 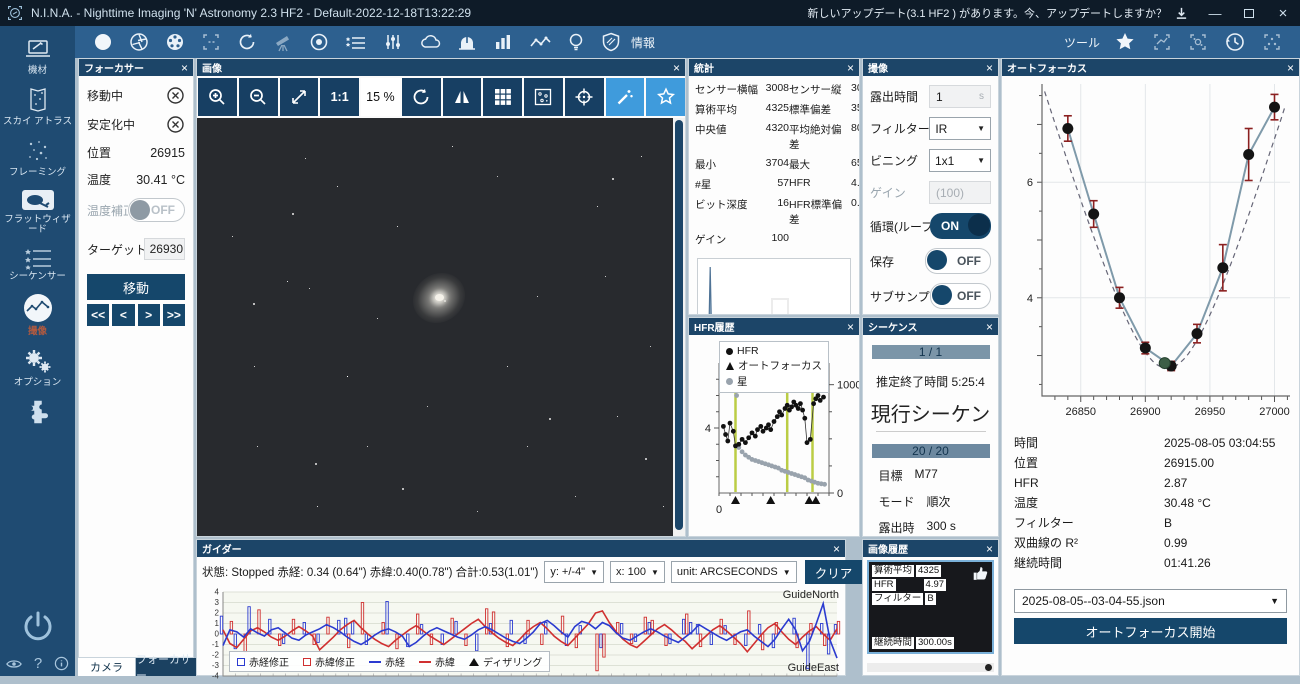 I want to click on fit-to-screen-button, so click(x=299, y=97).